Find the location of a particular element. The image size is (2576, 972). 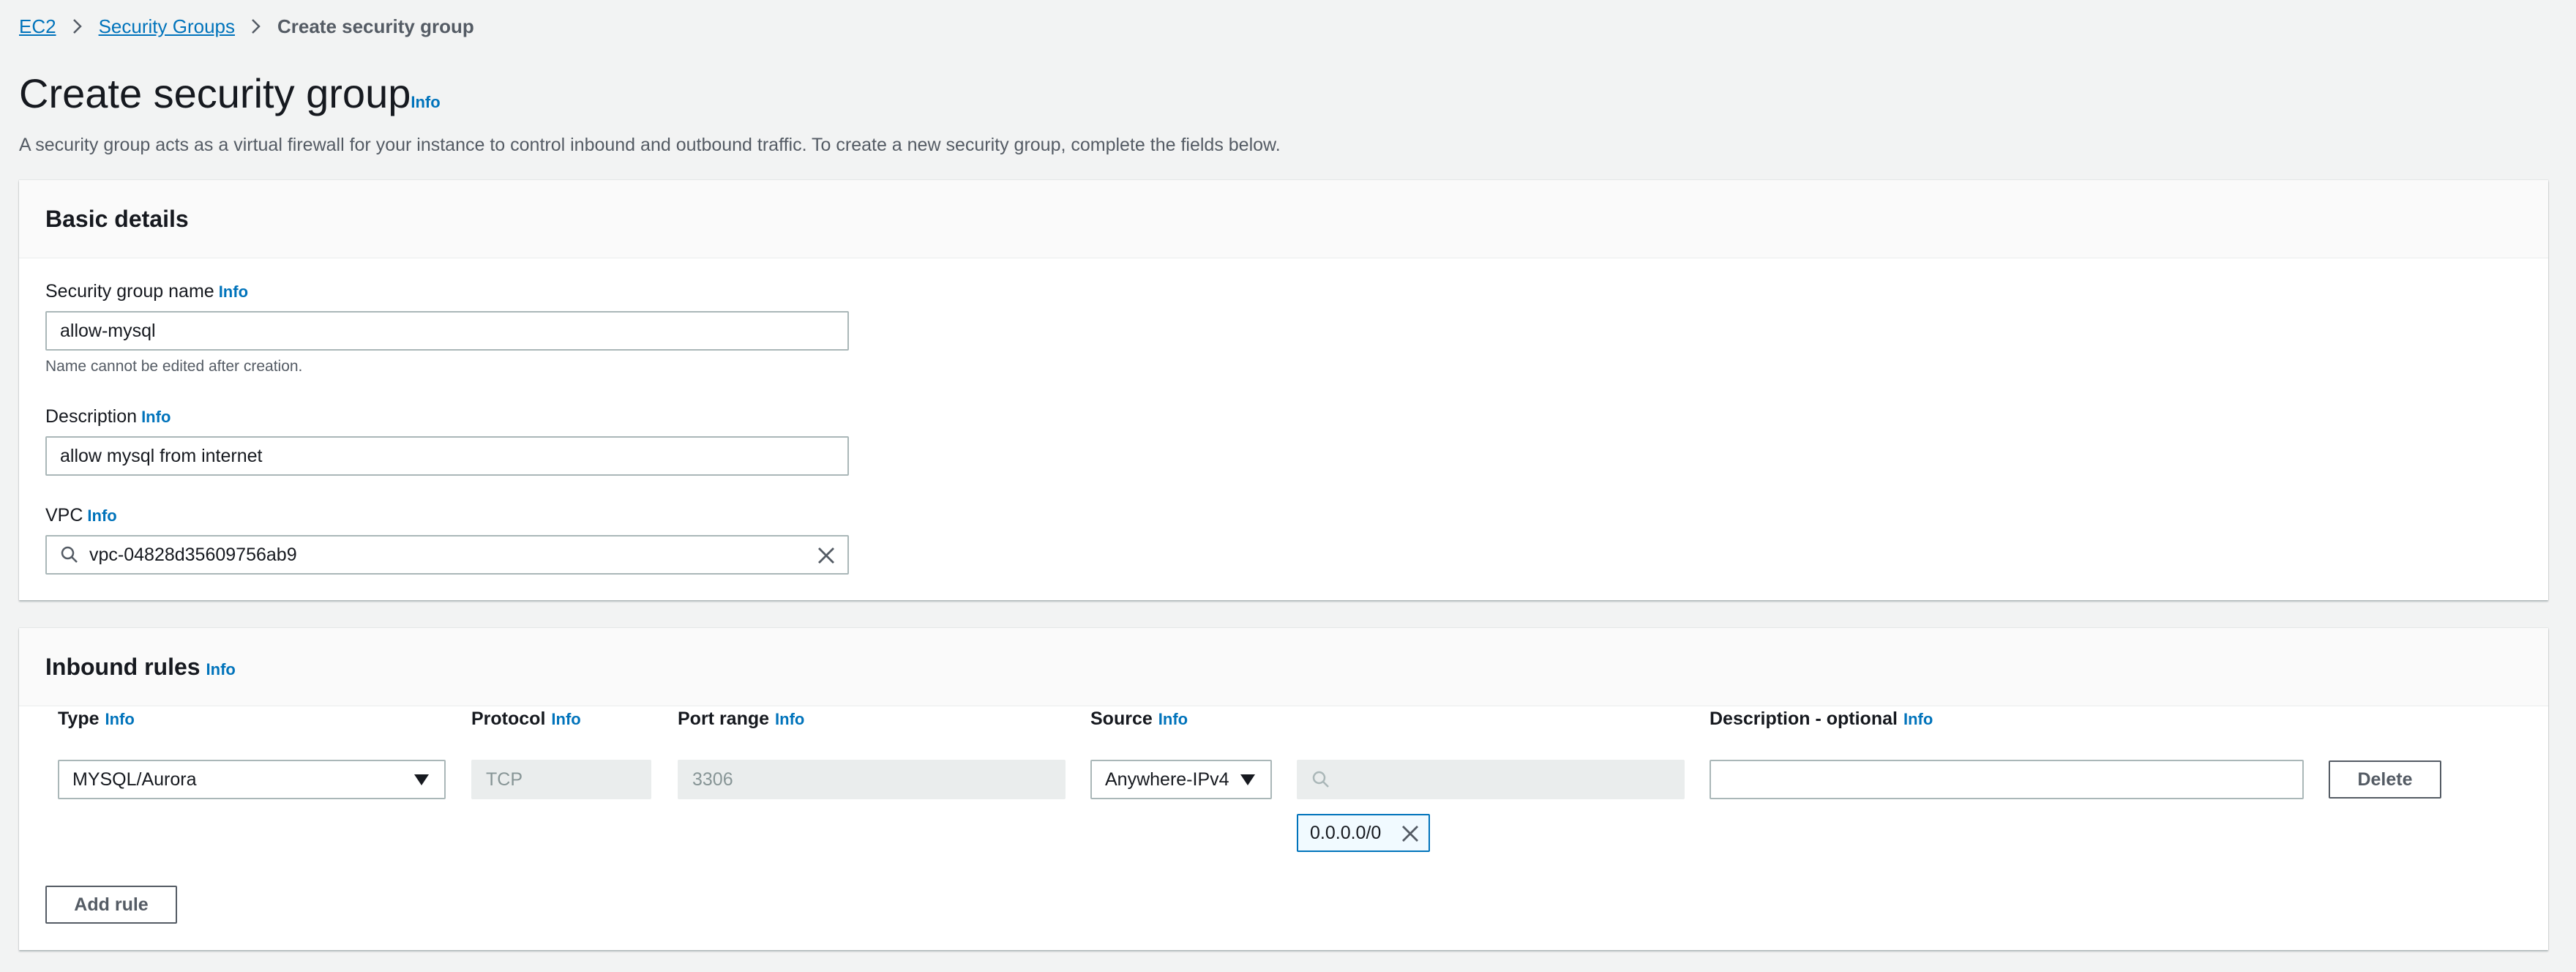

source-info-link: Info is located at coordinates (1173, 719).